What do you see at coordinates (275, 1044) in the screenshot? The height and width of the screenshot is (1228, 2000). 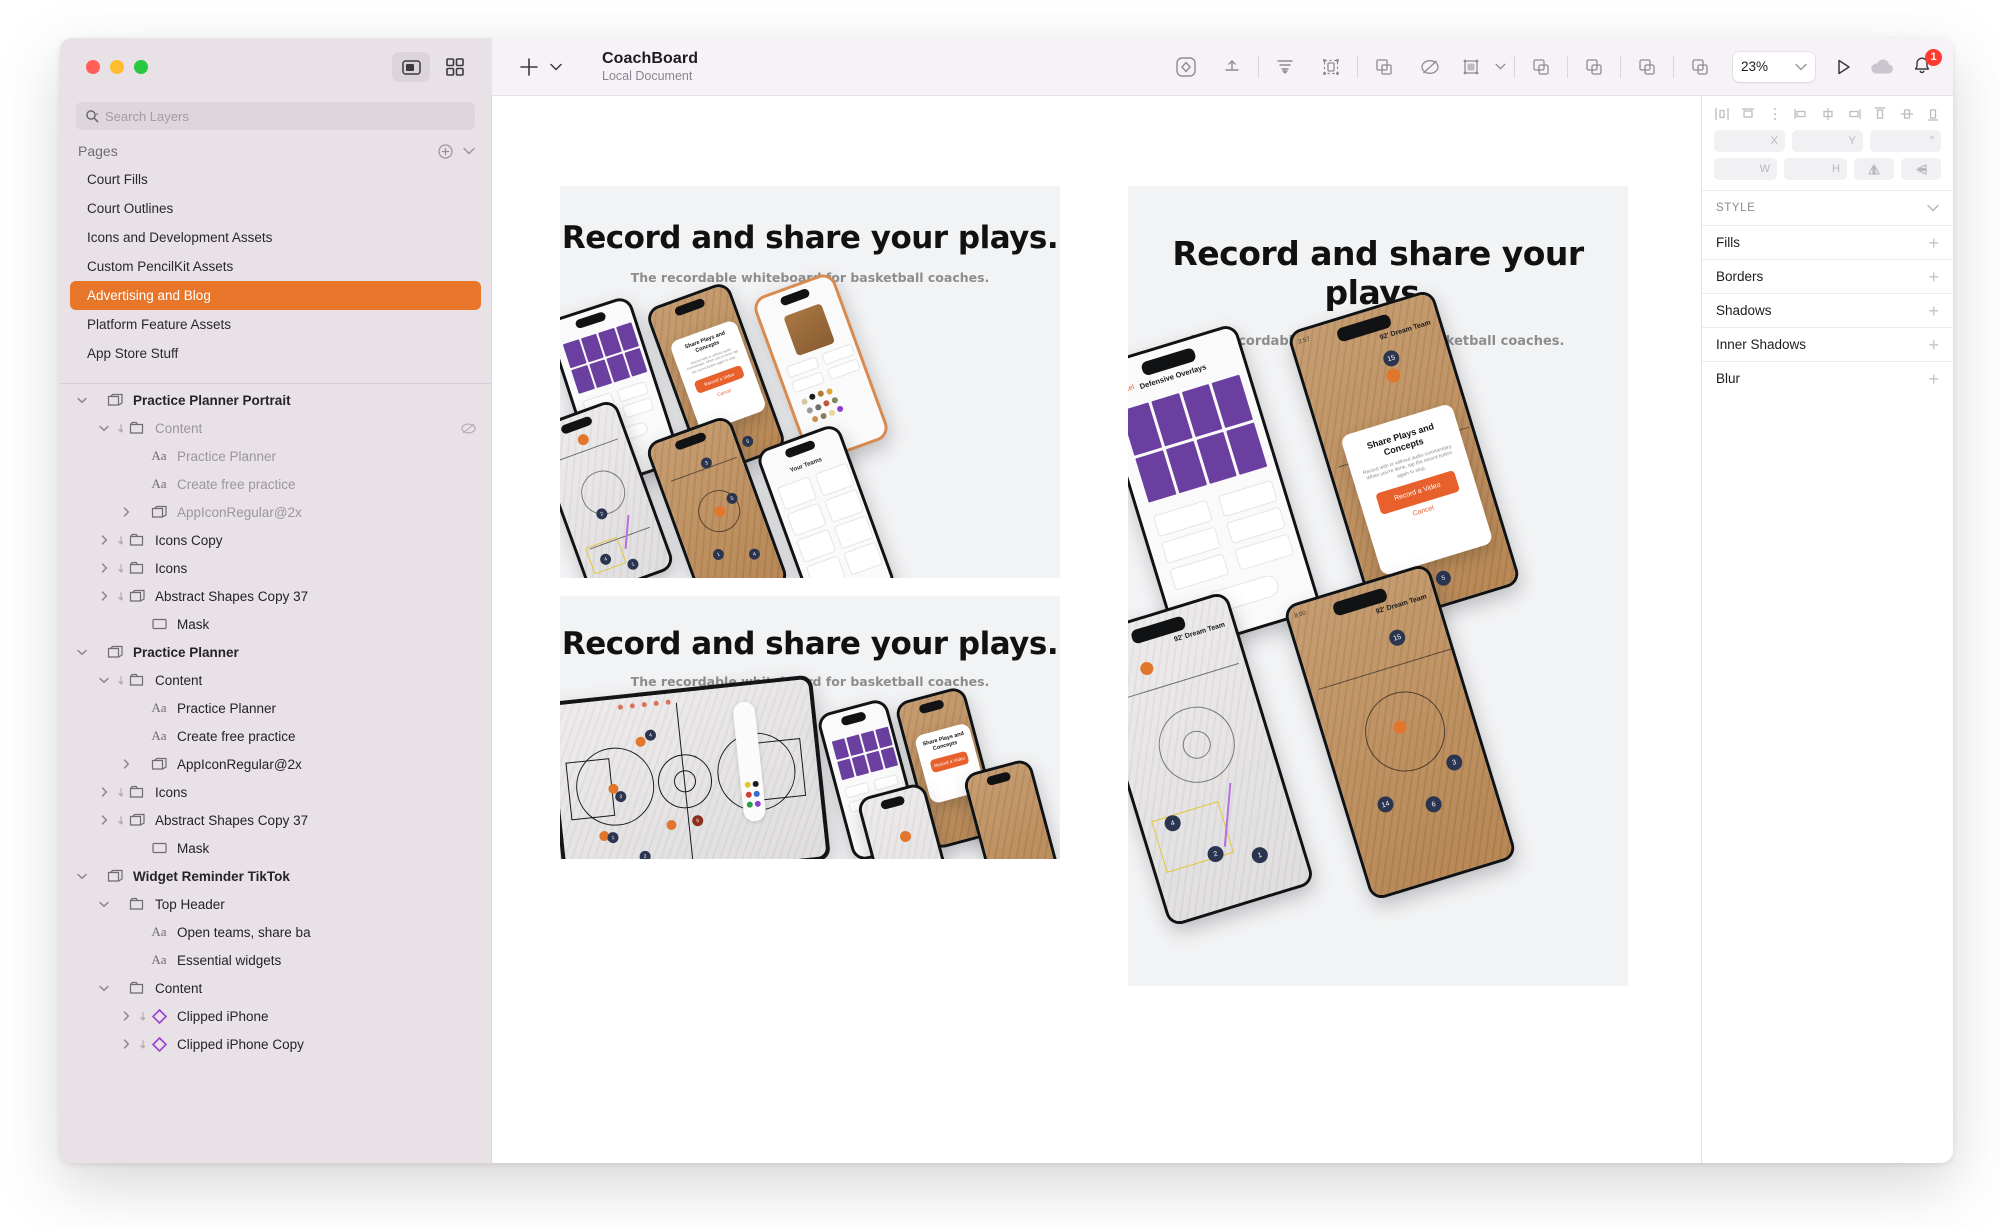 I see `layer-row: Clipped iPhone Copy` at bounding box center [275, 1044].